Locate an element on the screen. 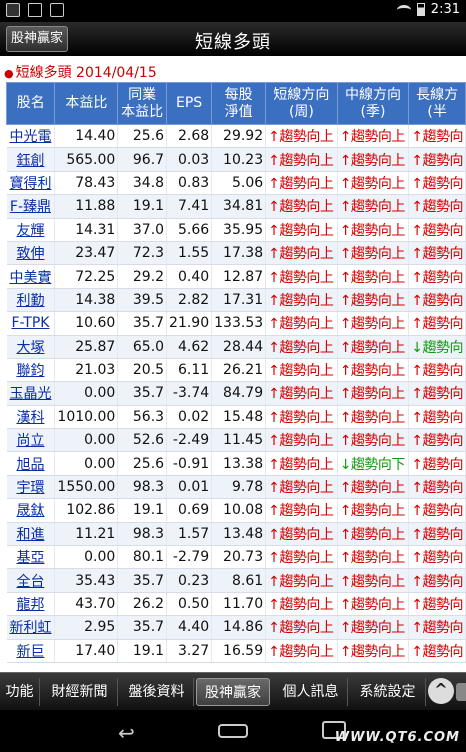  column-header-line2: (季) is located at coordinates (373, 111).